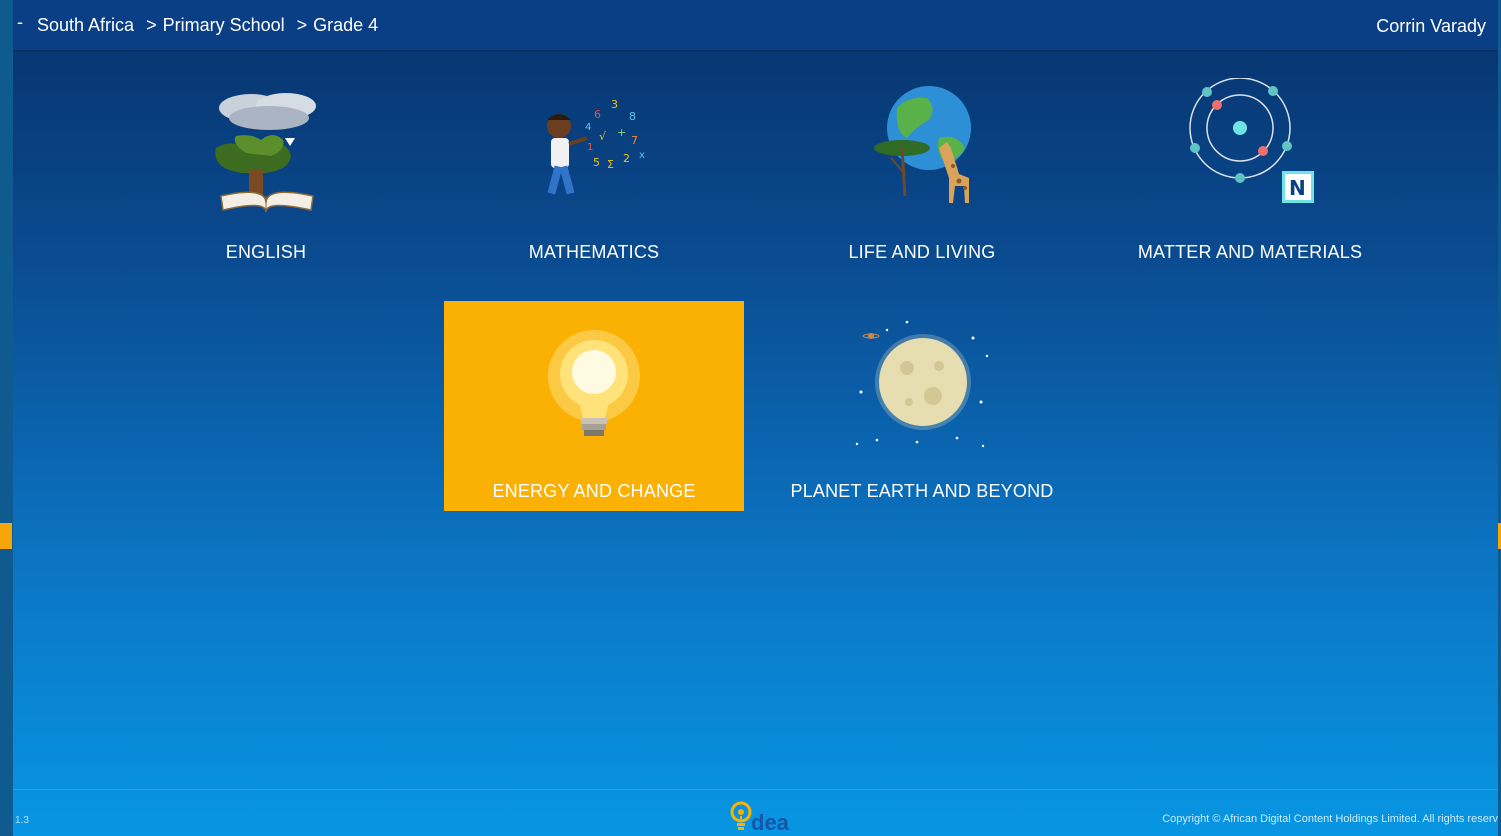  I want to click on version-label: 1.3, so click(22, 820).